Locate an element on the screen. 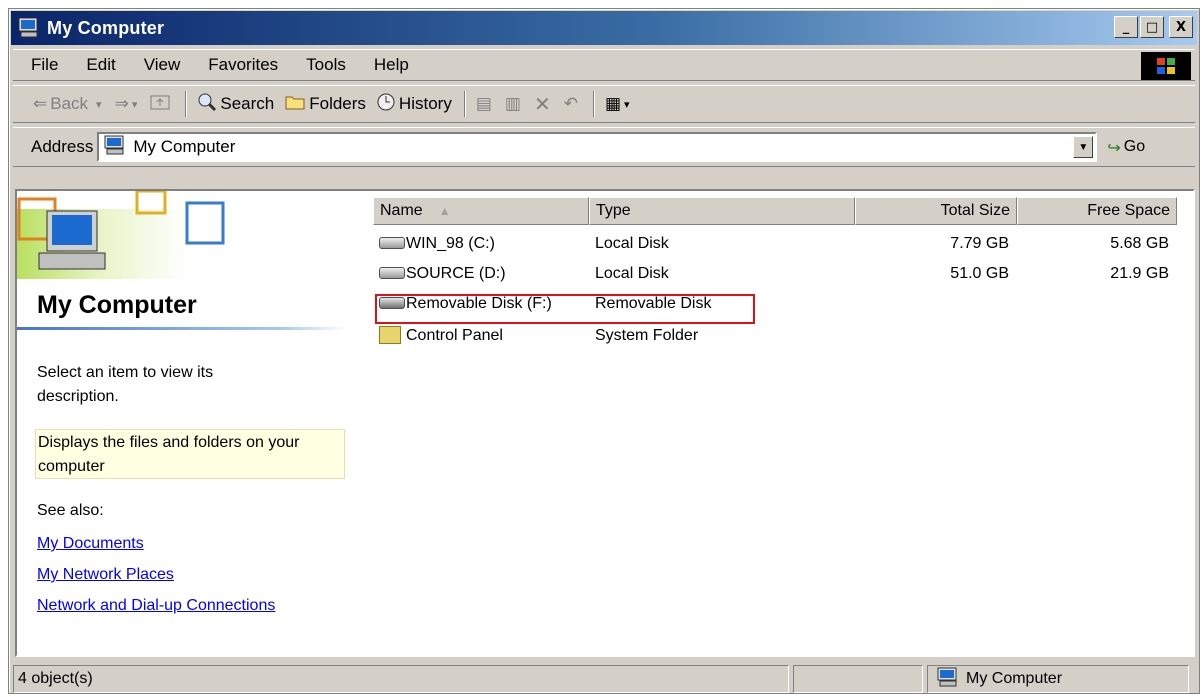 The width and height of the screenshot is (1203, 697). history-label: History is located at coordinates (425, 103).